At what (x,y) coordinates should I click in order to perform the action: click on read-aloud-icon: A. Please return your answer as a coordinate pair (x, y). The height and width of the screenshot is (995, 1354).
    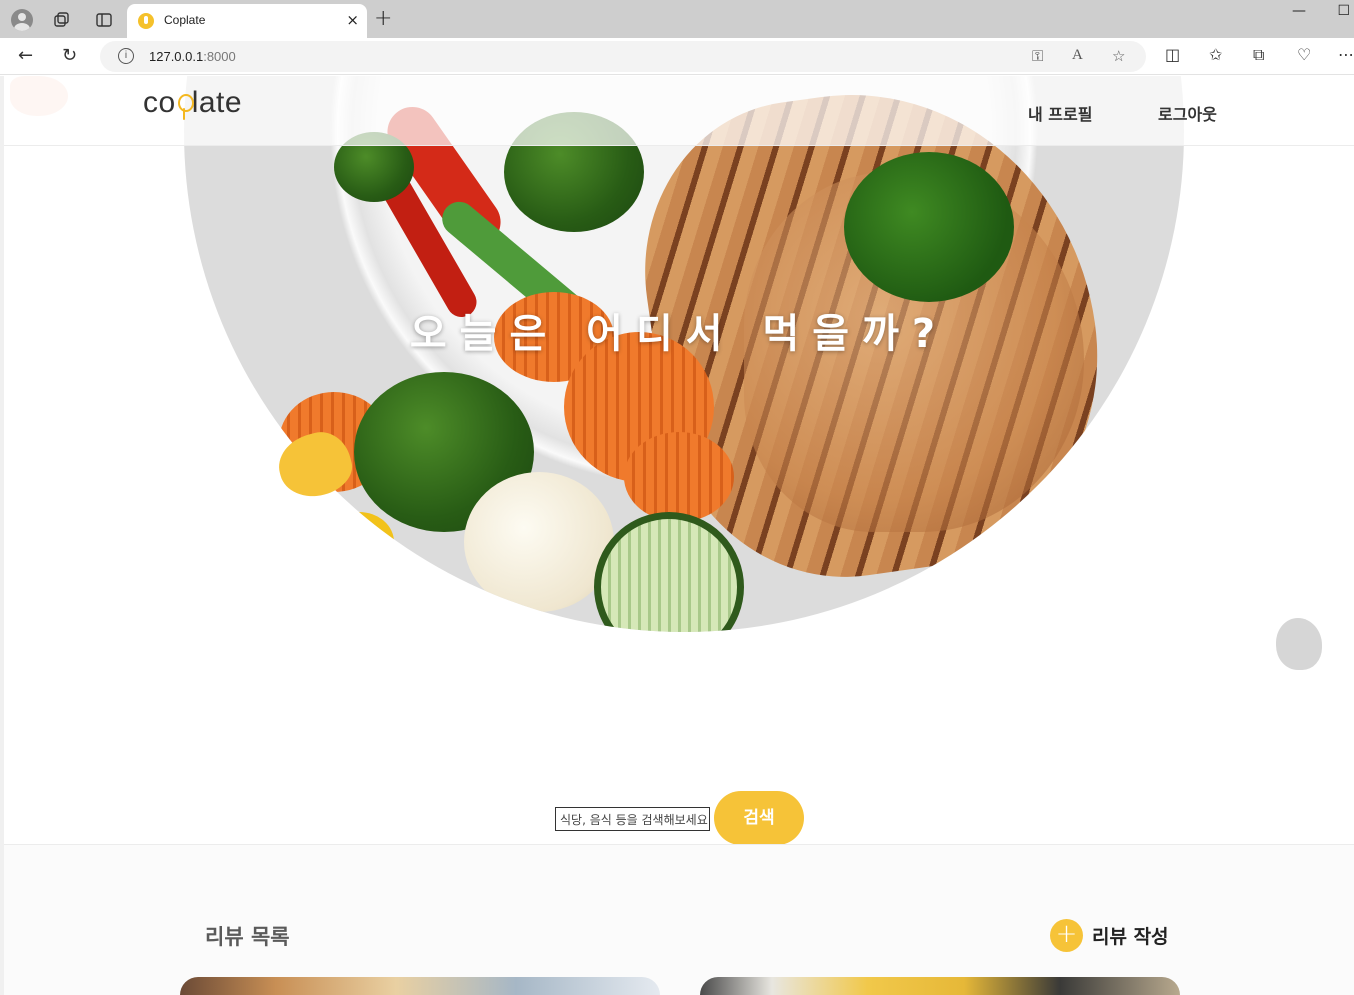
    Looking at the image, I should click on (1077, 55).